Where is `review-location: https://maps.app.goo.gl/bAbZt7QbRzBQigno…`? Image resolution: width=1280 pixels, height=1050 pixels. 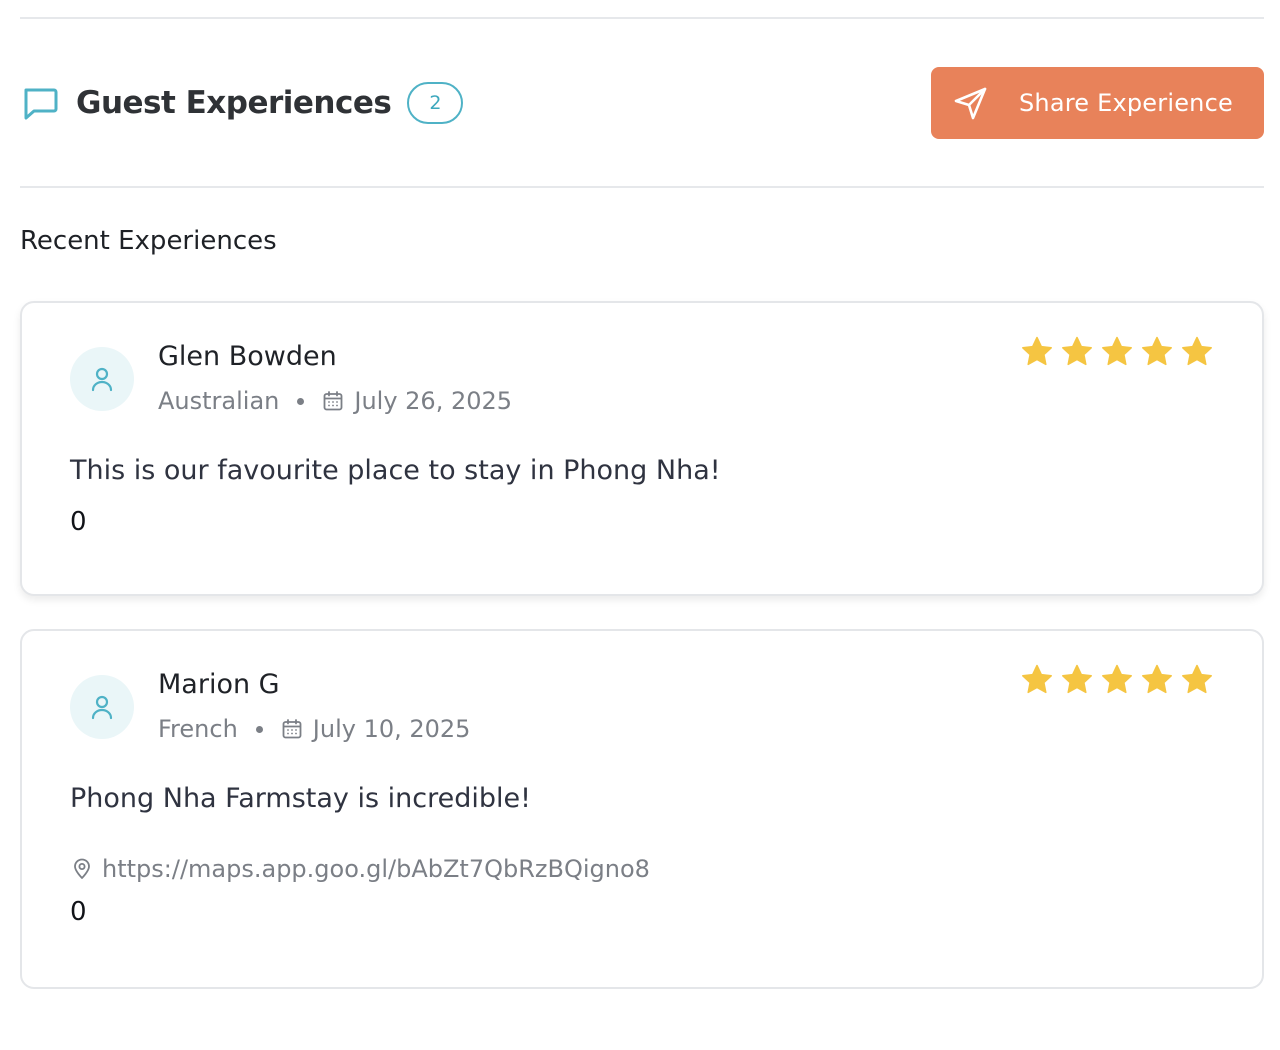
review-location: https://maps.app.goo.gl/bAbZt7QbRzBQigno… is located at coordinates (360, 869).